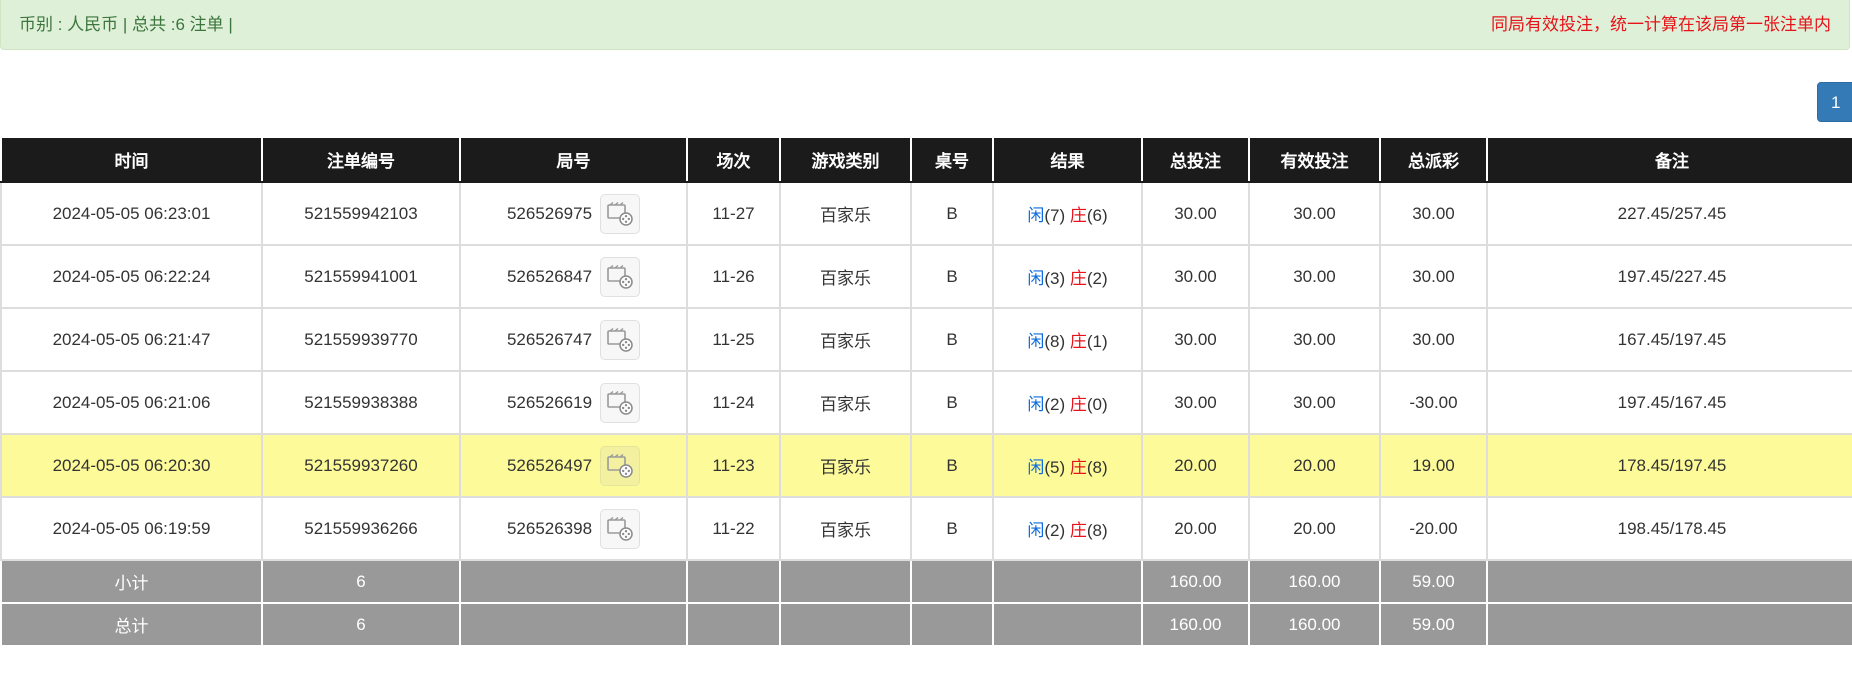 The width and height of the screenshot is (1852, 677). Describe the element at coordinates (361, 339) in the screenshot. I see `cell-bet-id: 521559939770` at that location.